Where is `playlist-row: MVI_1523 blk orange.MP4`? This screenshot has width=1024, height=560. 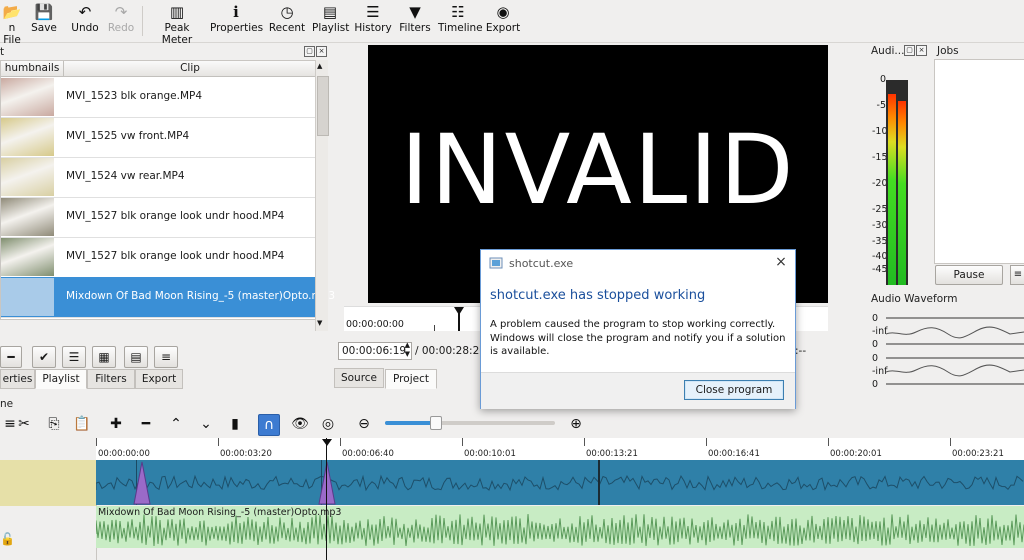 playlist-row: MVI_1523 blk orange.MP4 is located at coordinates (158, 97).